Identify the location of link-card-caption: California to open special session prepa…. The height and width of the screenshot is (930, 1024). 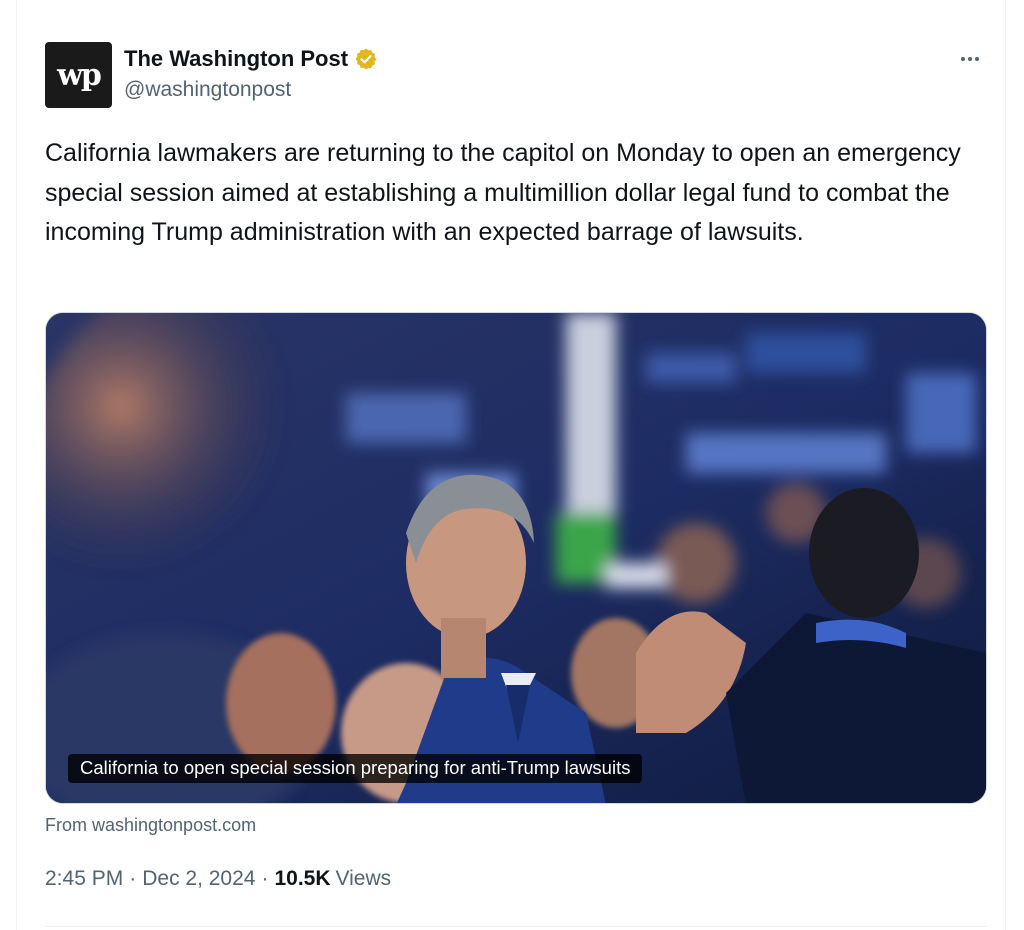
(355, 768).